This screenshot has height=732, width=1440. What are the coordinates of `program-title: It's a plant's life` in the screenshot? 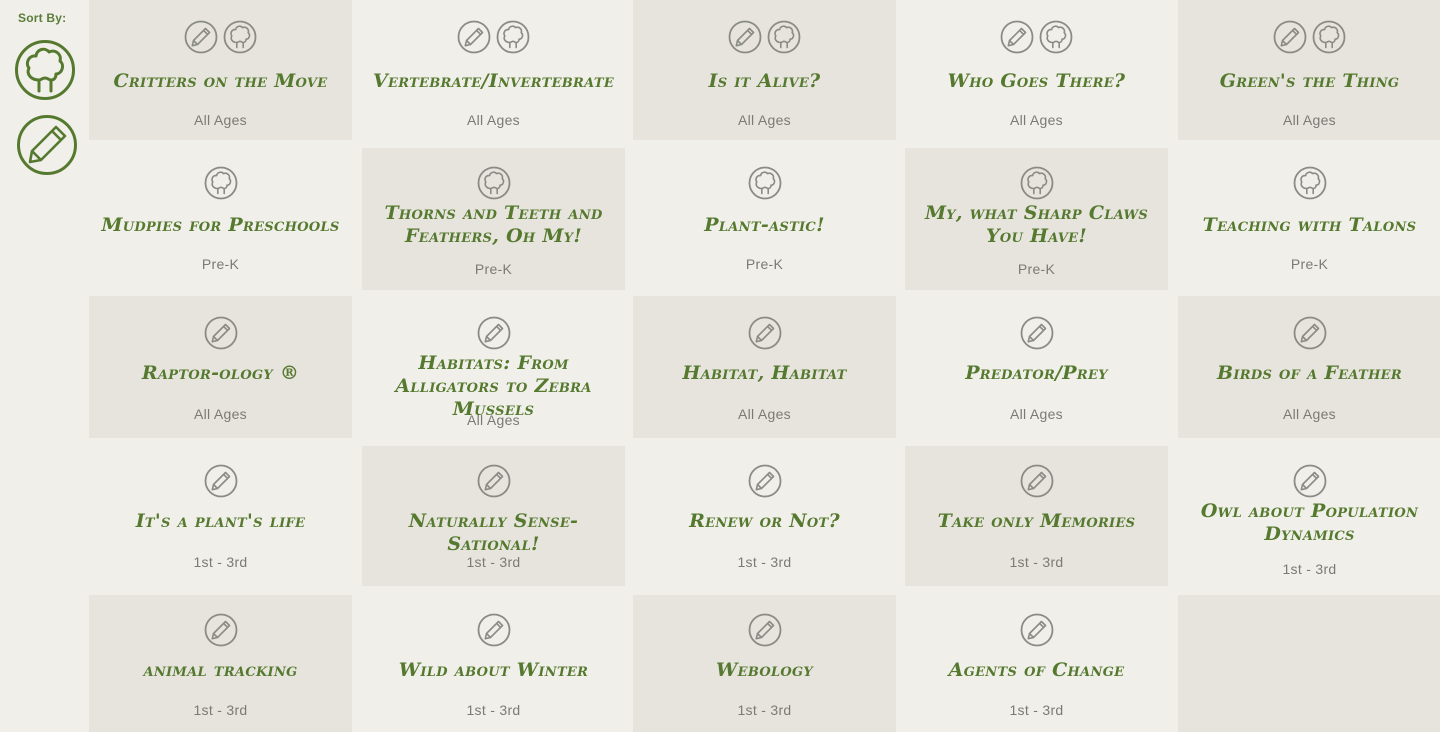 It's located at (220, 521).